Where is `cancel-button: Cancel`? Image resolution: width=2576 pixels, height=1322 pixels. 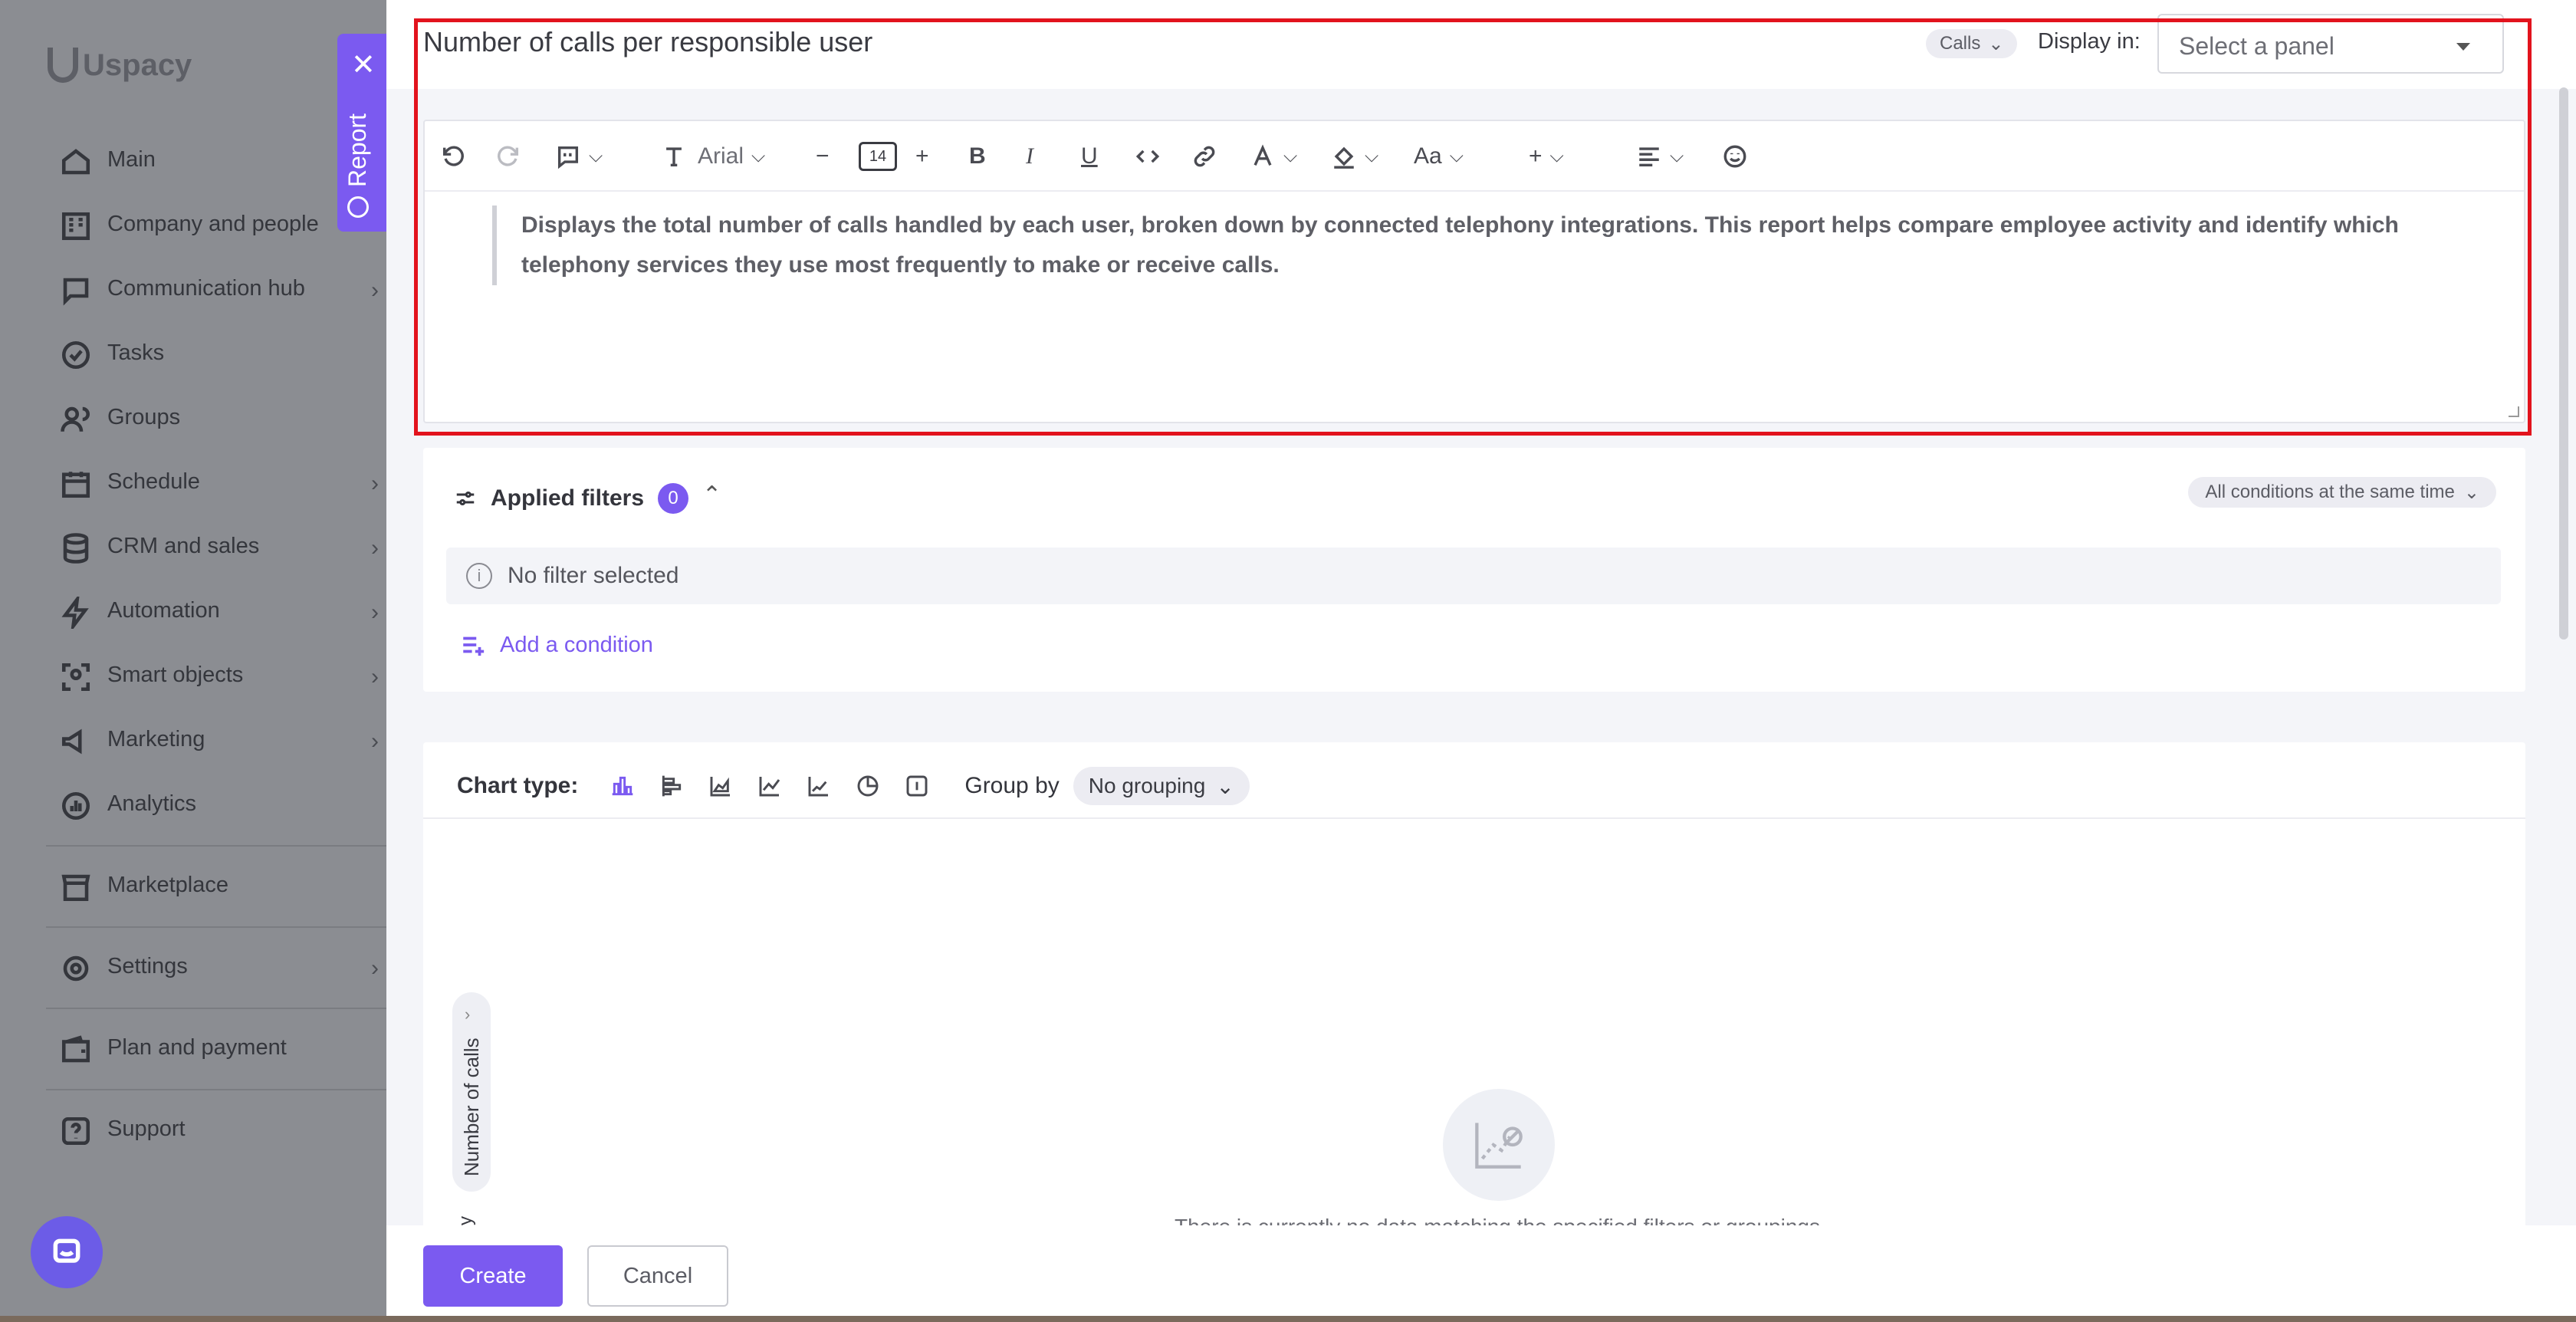
cancel-button: Cancel is located at coordinates (657, 1276).